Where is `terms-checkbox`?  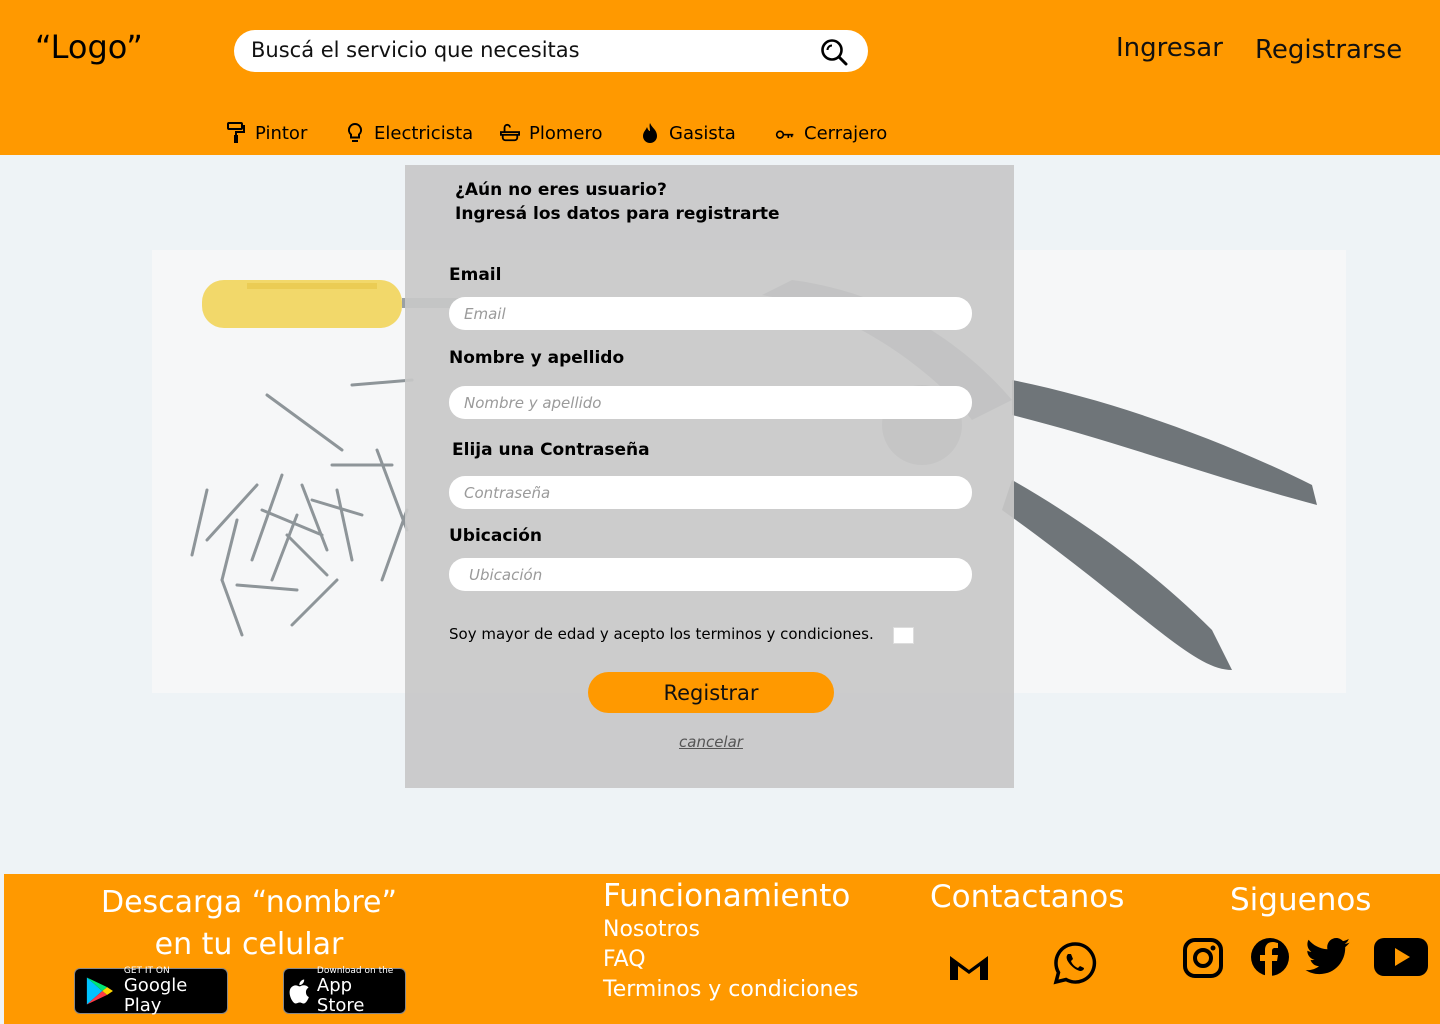 terms-checkbox is located at coordinates (903, 635).